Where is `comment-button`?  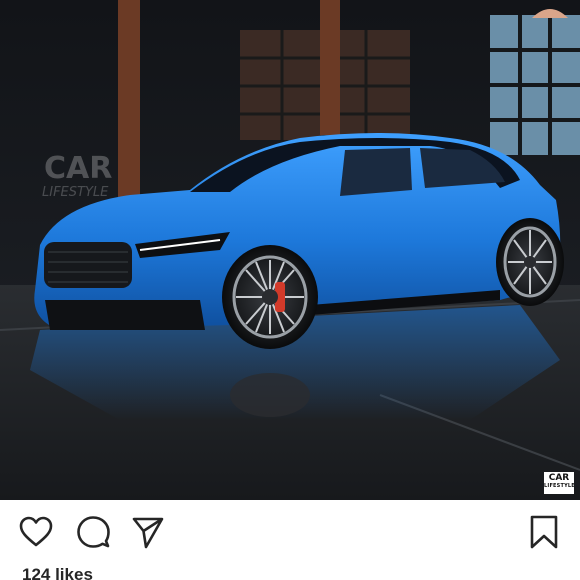
comment-button is located at coordinates (93, 532).